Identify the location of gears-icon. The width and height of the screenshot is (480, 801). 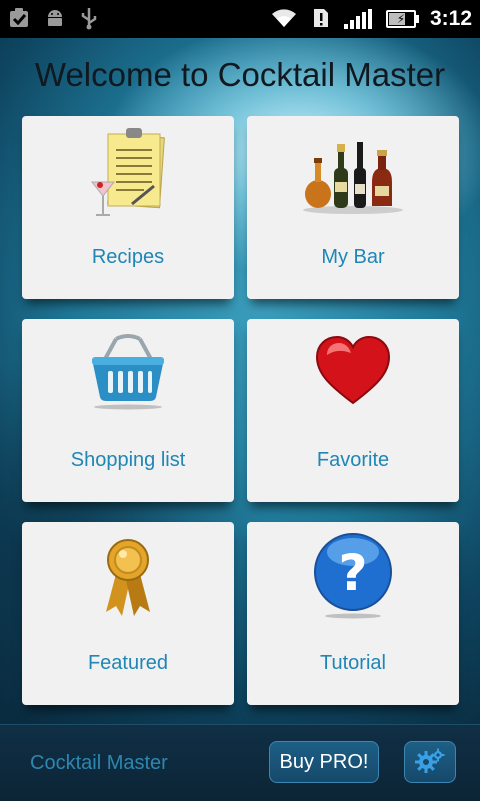
(430, 762).